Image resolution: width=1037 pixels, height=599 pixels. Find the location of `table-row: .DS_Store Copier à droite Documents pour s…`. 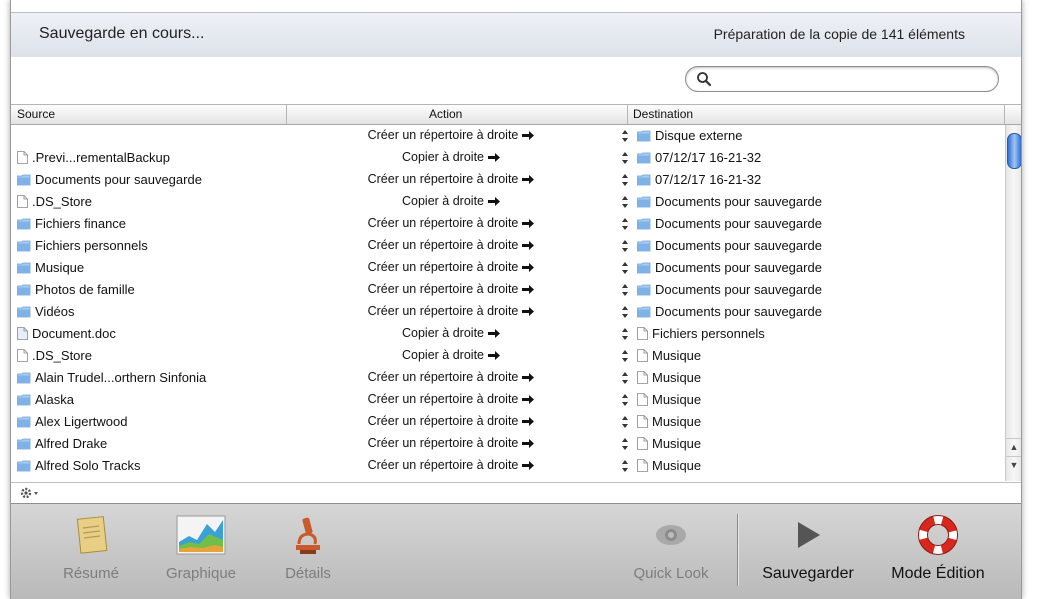

table-row: .DS_Store Copier à droite Documents pour s… is located at coordinates (508, 203).